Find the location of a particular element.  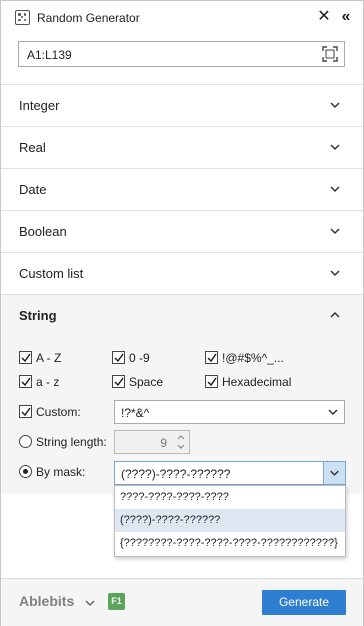

checkbox-label: a - z is located at coordinates (48, 382).